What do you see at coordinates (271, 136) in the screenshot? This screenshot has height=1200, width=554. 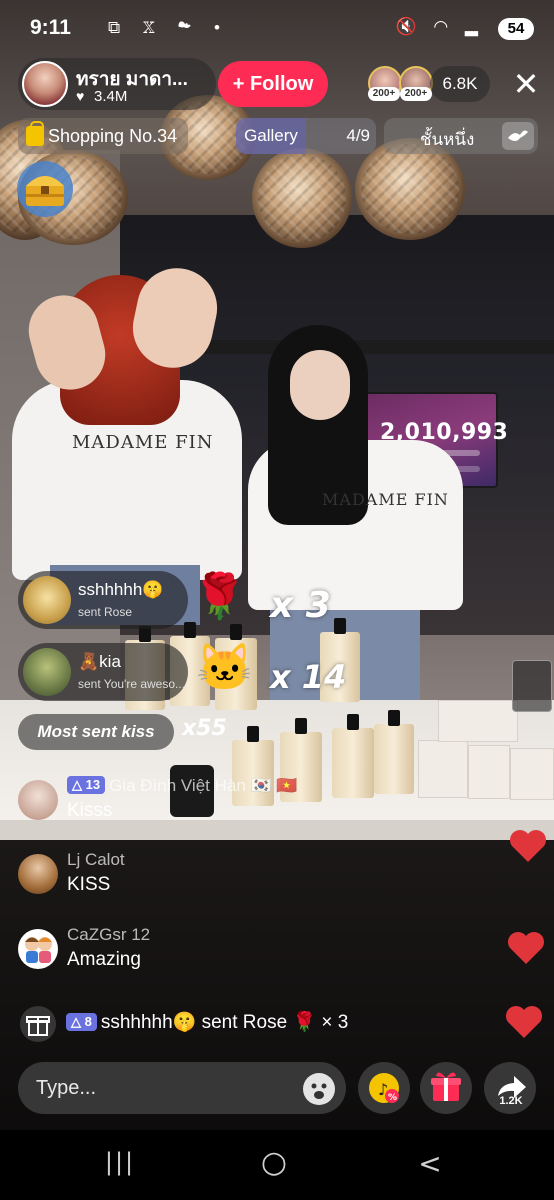 I see `gallery-label: Gallery` at bounding box center [271, 136].